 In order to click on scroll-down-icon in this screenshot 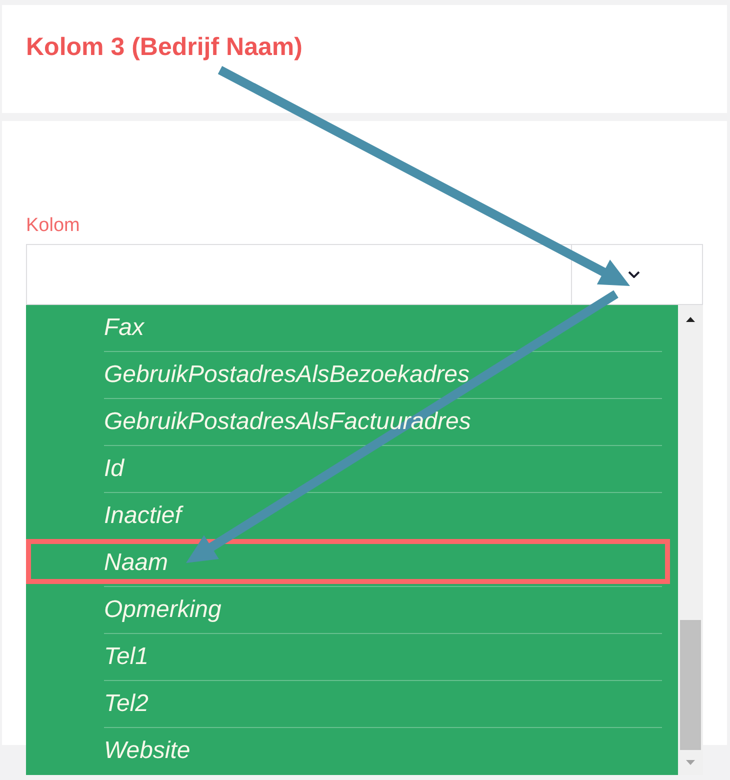, I will do `click(690, 762)`.